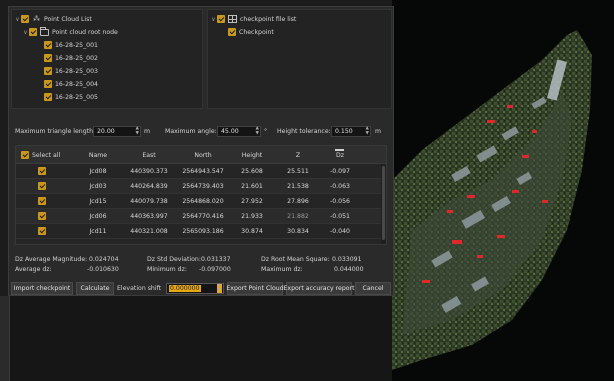  What do you see at coordinates (203, 186) in the screenshot?
I see `cell-north: 2564739.403` at bounding box center [203, 186].